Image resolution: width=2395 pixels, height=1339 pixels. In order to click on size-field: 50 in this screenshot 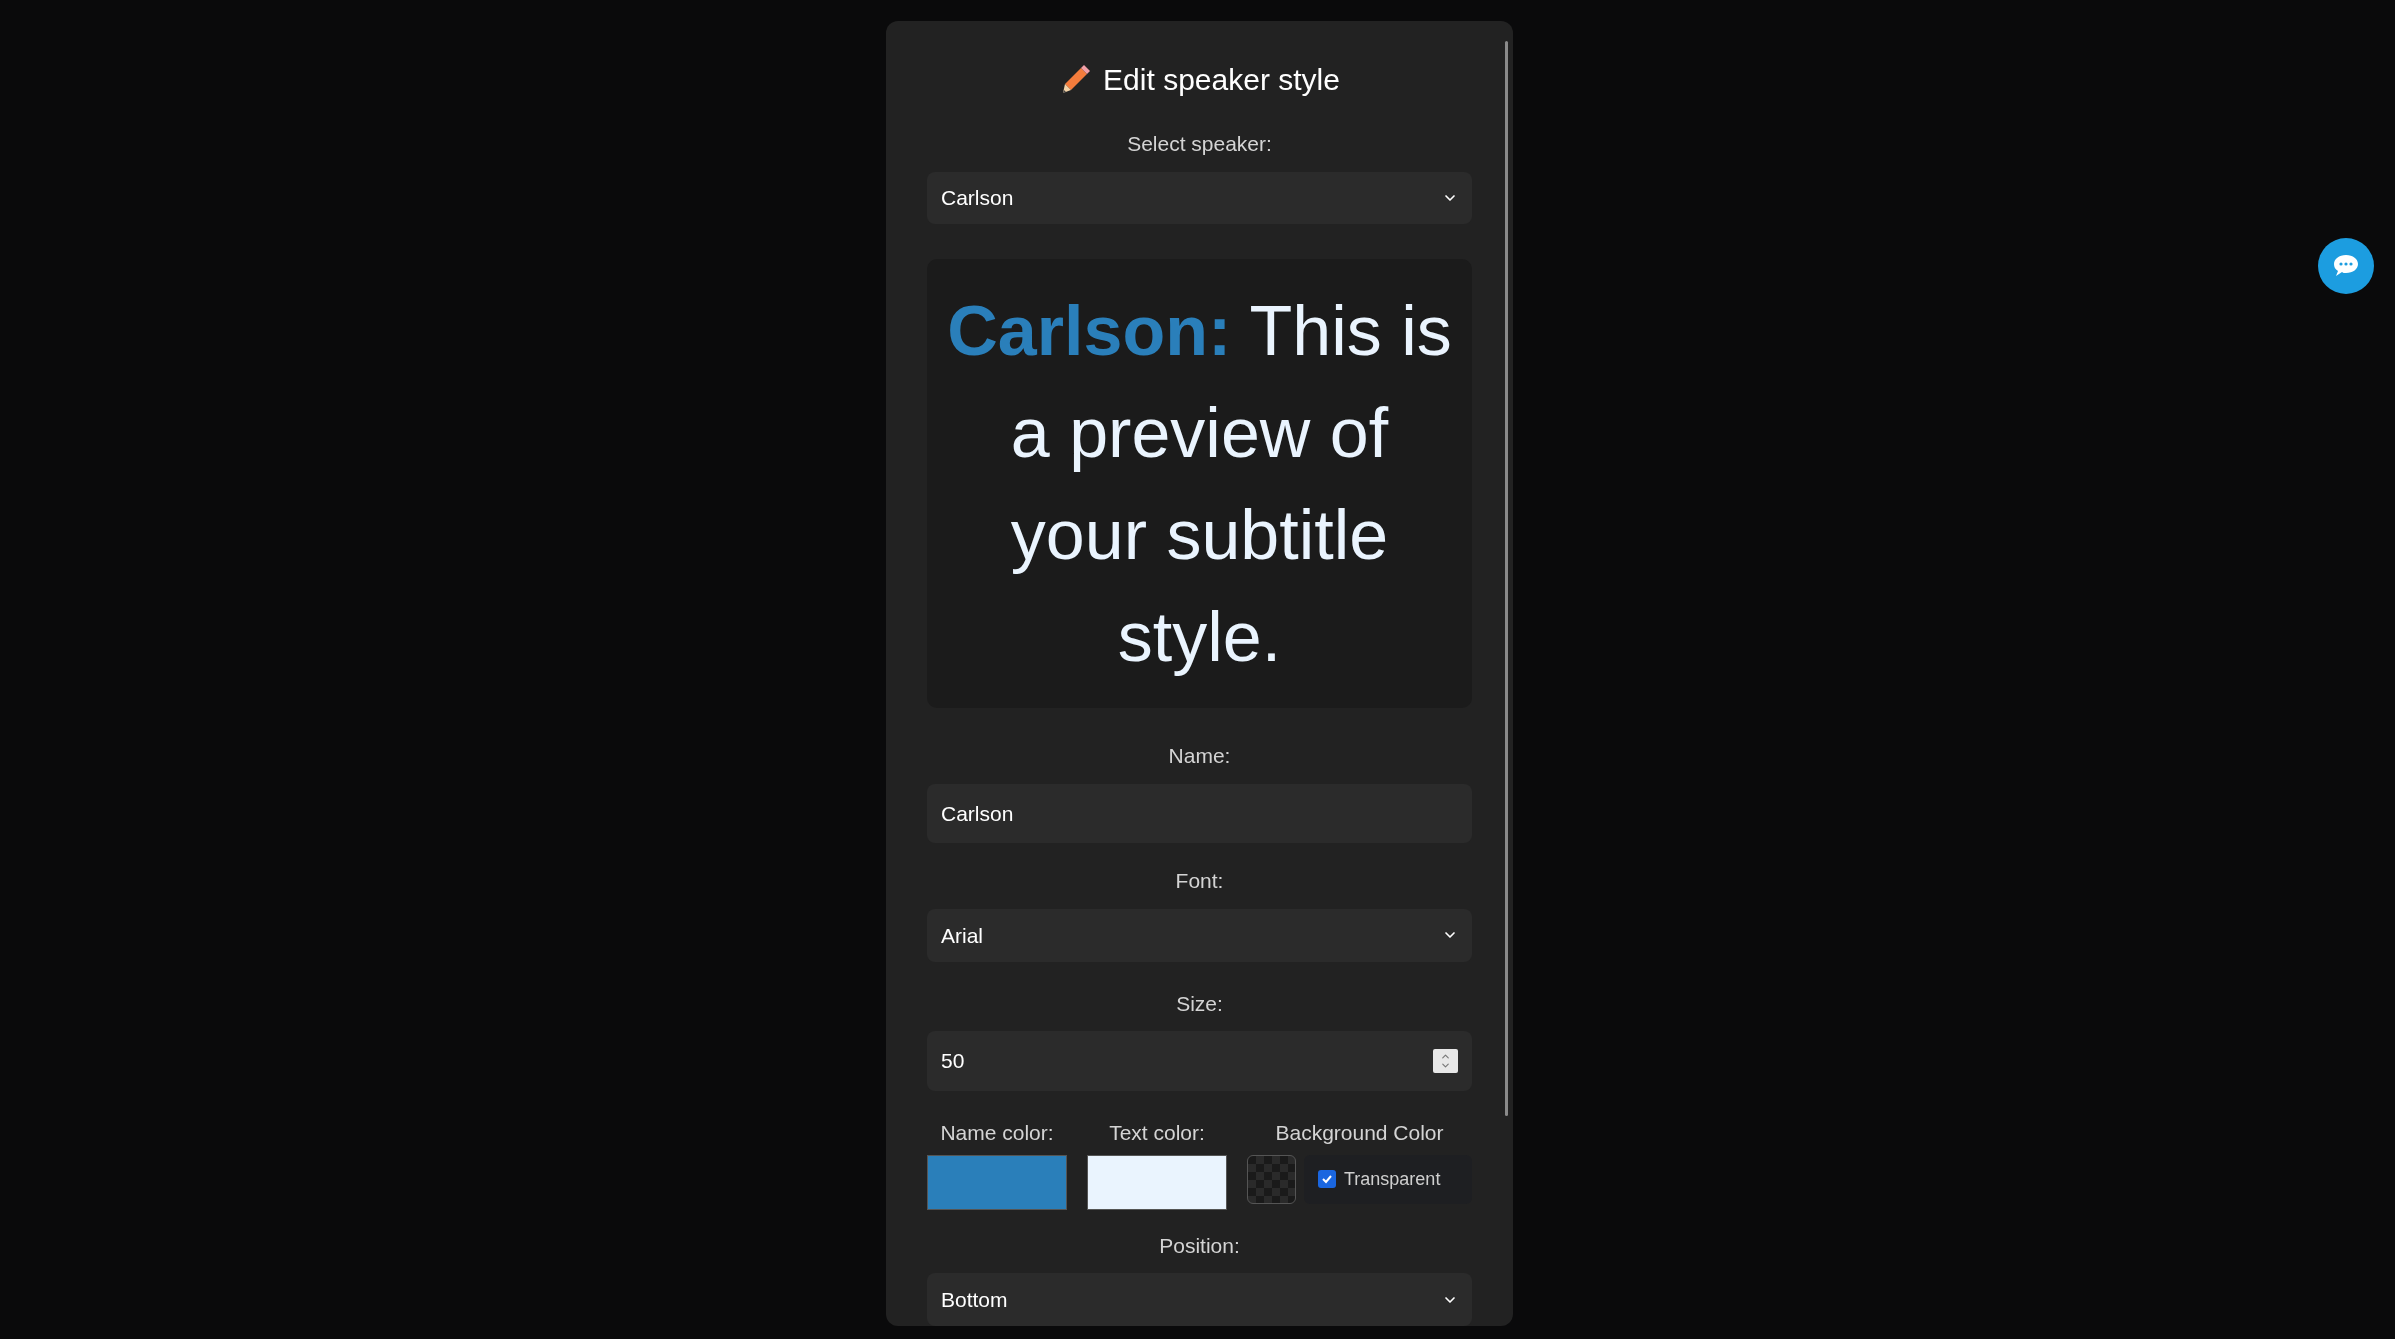, I will do `click(1199, 1061)`.